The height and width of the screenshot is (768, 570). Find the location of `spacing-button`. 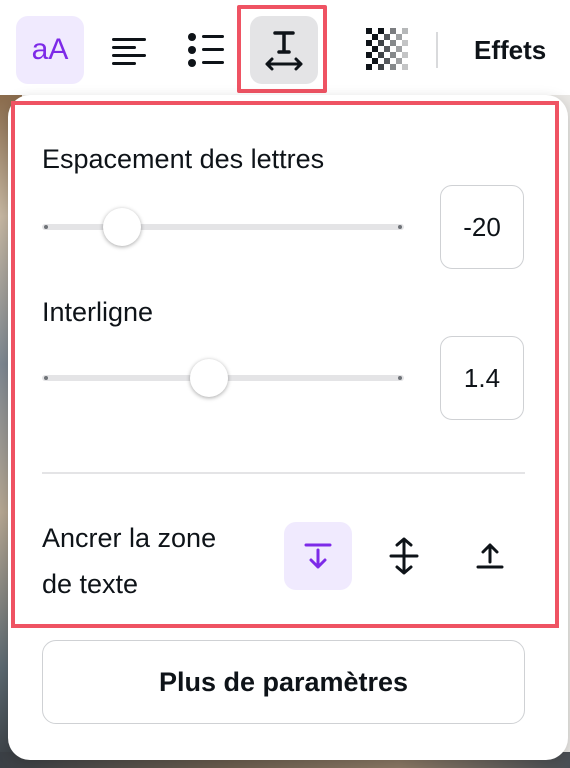

spacing-button is located at coordinates (284, 50).